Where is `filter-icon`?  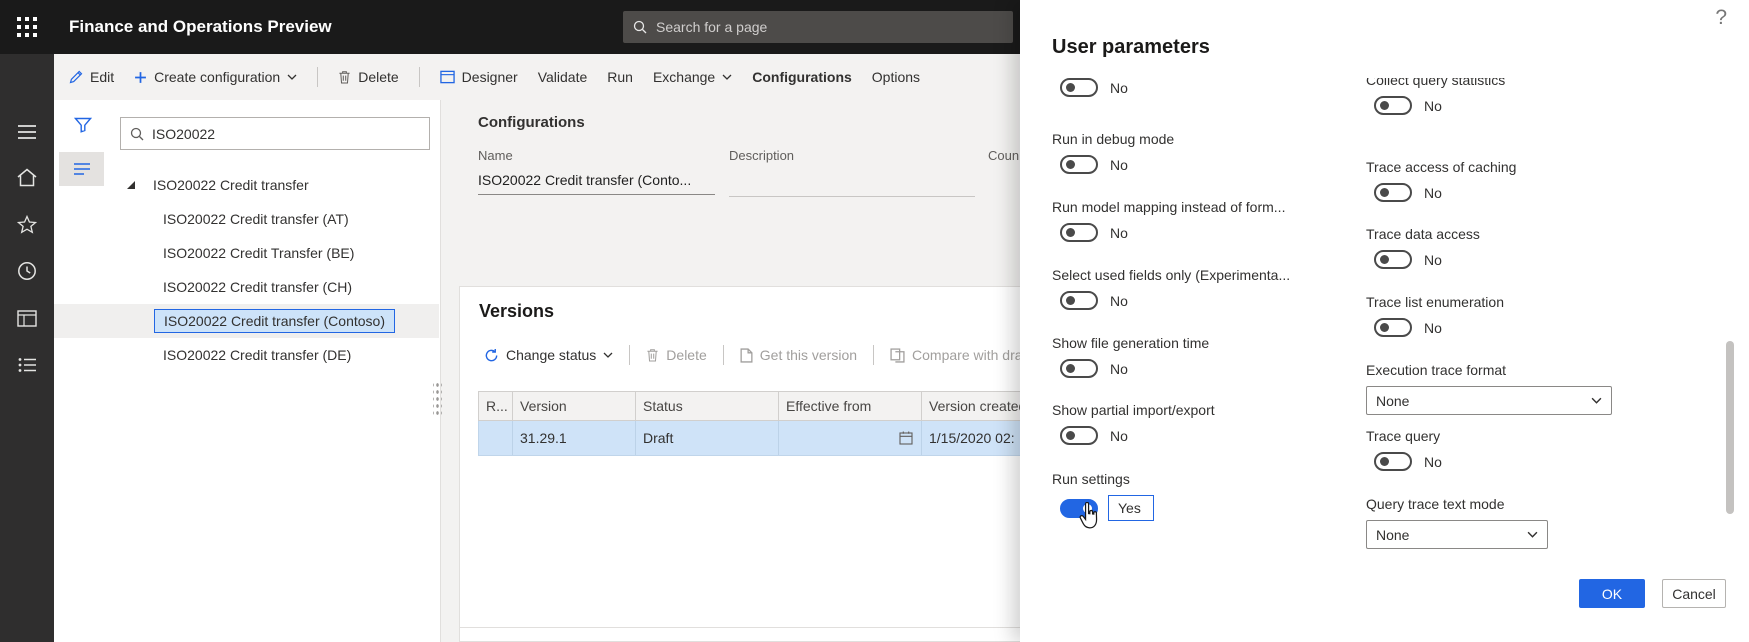 filter-icon is located at coordinates (83, 125).